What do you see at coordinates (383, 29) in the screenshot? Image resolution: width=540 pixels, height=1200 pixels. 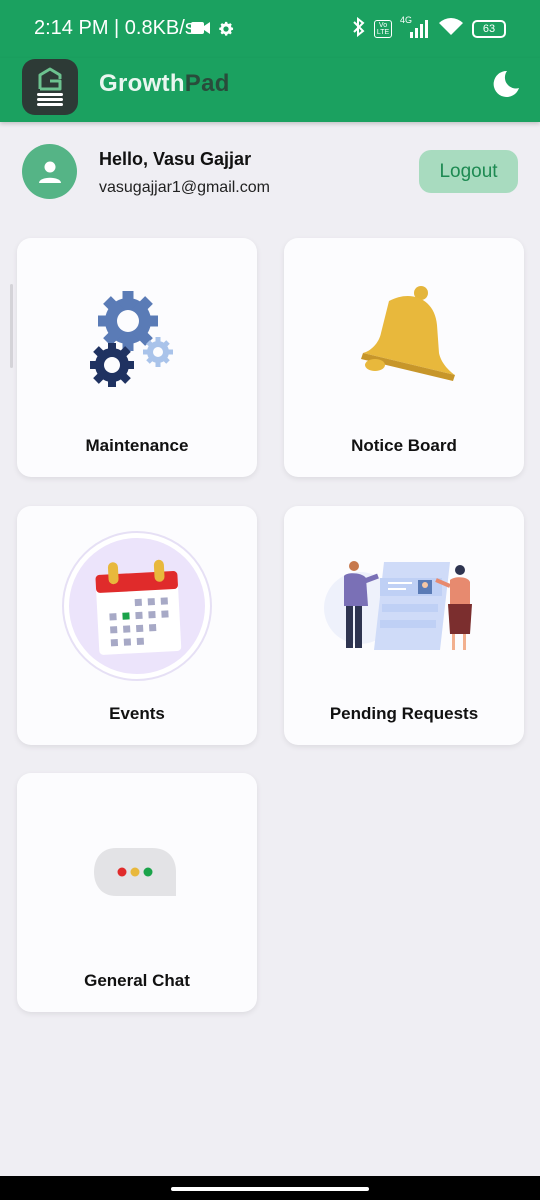 I see `volte-icon: Vo LTE` at bounding box center [383, 29].